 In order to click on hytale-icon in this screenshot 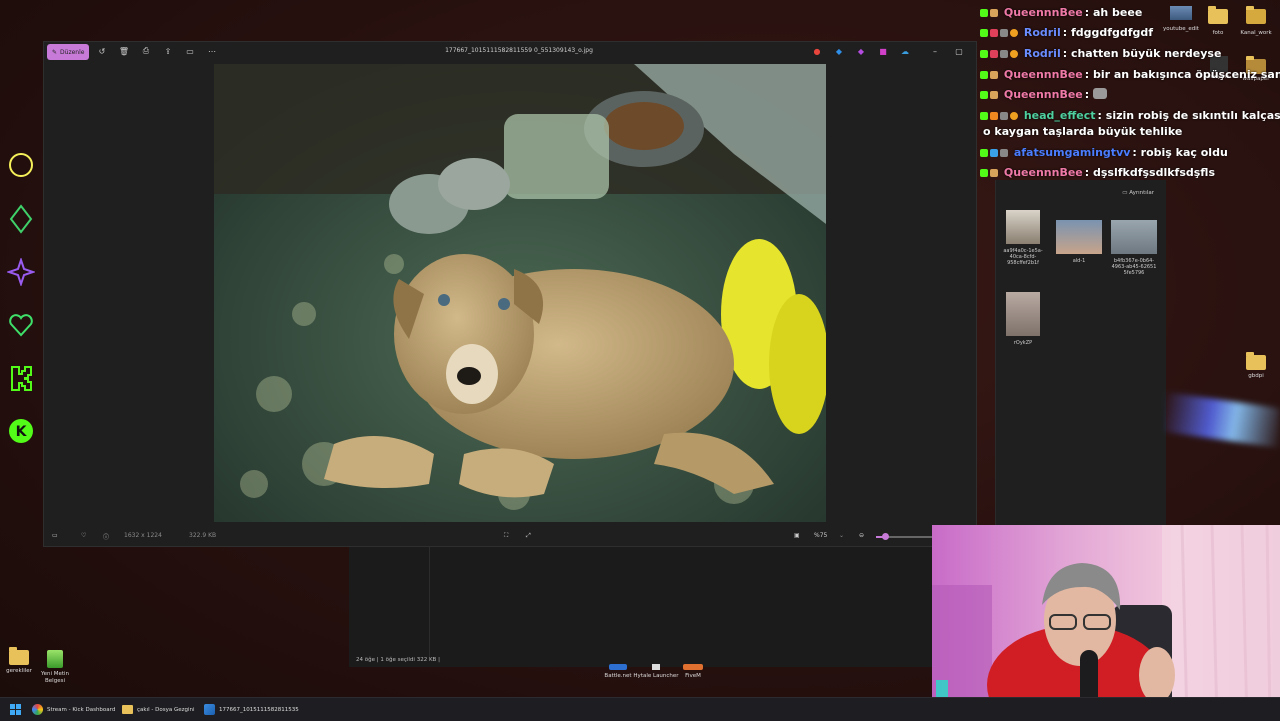, I will do `click(656, 667)`.